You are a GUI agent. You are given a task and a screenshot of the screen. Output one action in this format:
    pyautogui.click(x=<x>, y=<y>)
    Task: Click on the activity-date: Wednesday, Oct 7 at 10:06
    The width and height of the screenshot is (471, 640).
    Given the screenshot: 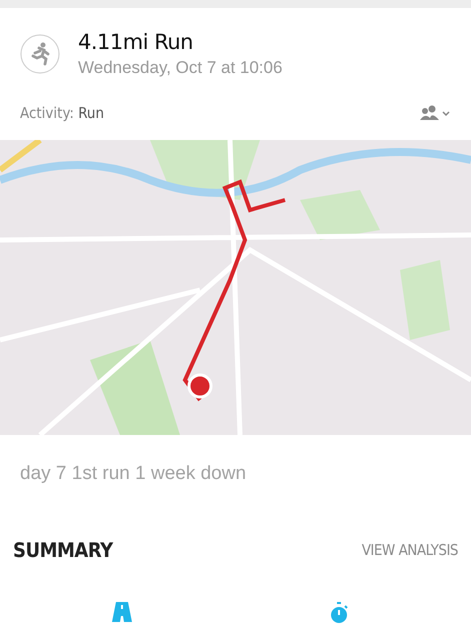 What is the action you would take?
    pyautogui.click(x=180, y=68)
    